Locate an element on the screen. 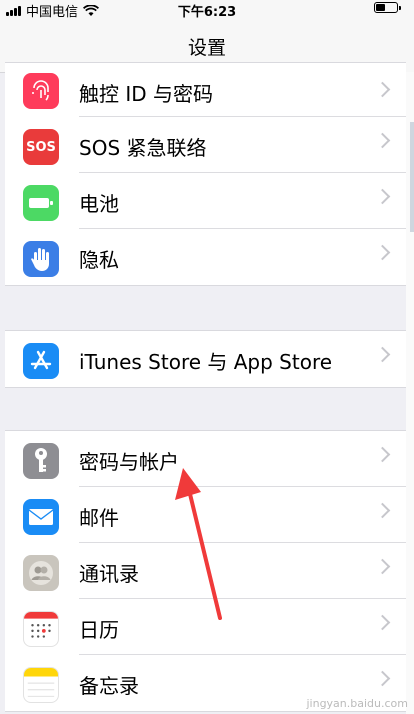 This screenshot has width=414, height=714. settings-row-touch-id: 触控 ID 与密码 is located at coordinates (205, 90).